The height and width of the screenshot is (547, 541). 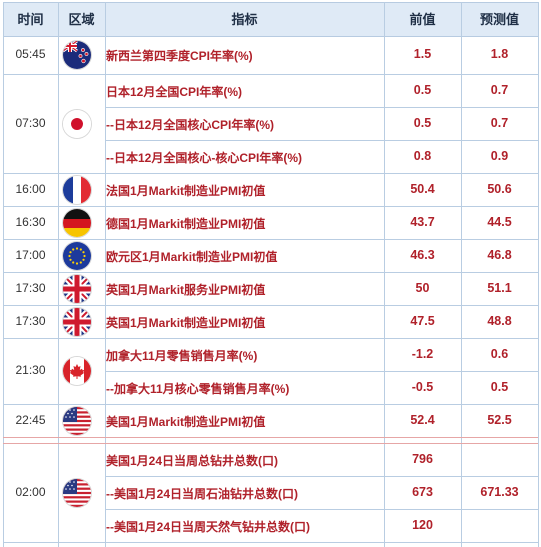 What do you see at coordinates (244, 19) in the screenshot?
I see `header-indicator: 指标` at bounding box center [244, 19].